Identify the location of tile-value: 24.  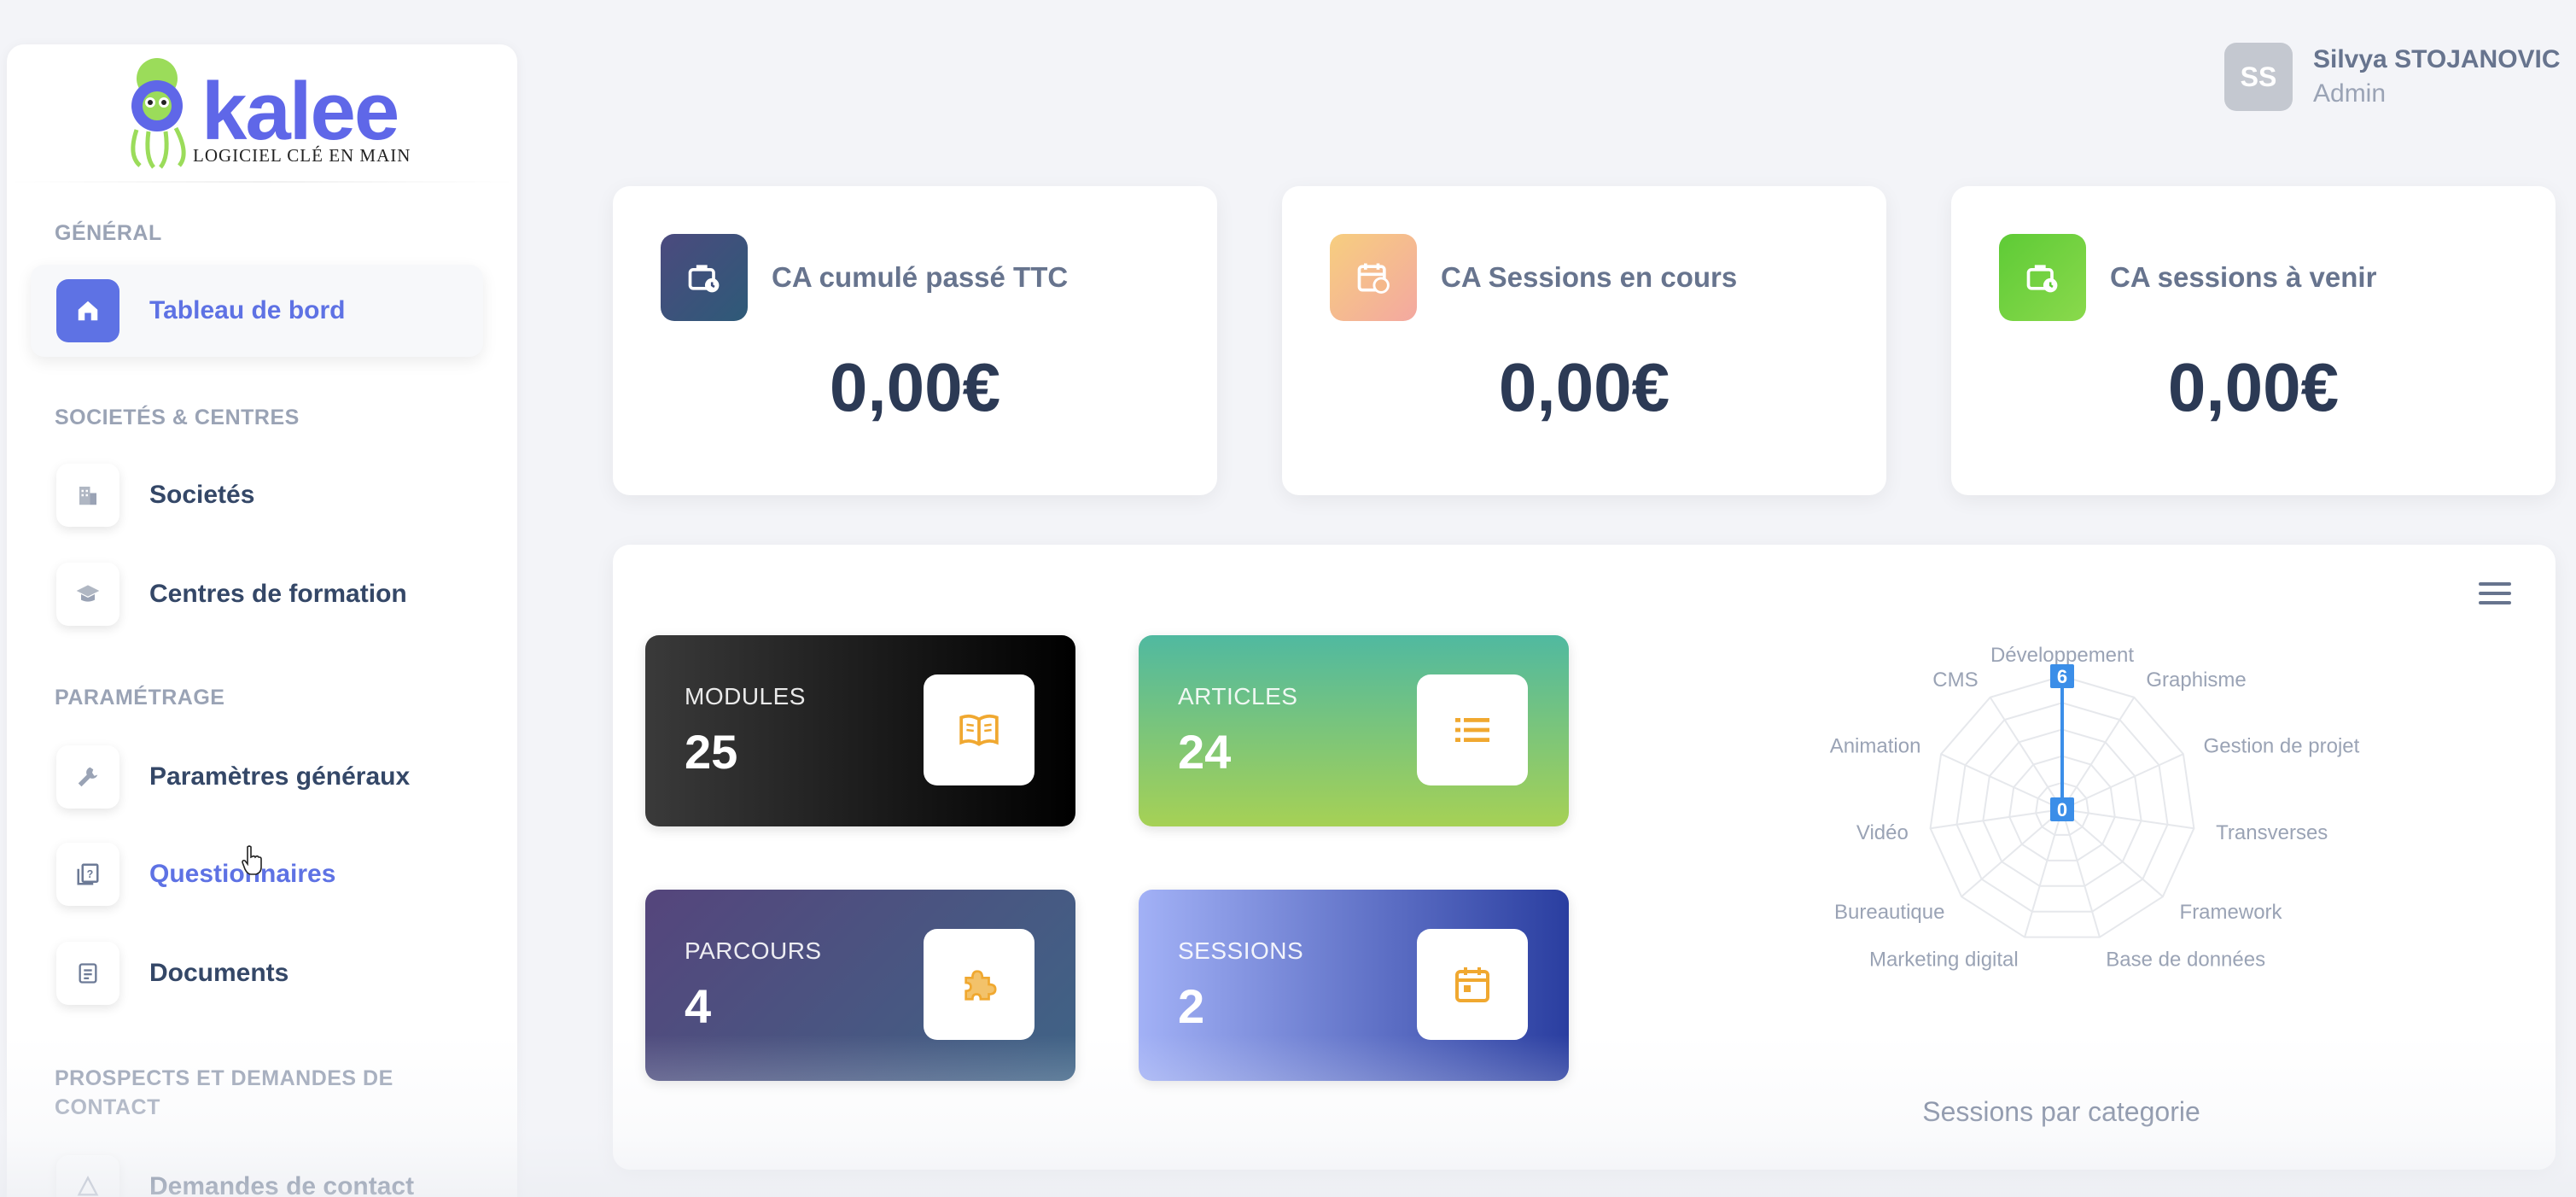
(1205, 752).